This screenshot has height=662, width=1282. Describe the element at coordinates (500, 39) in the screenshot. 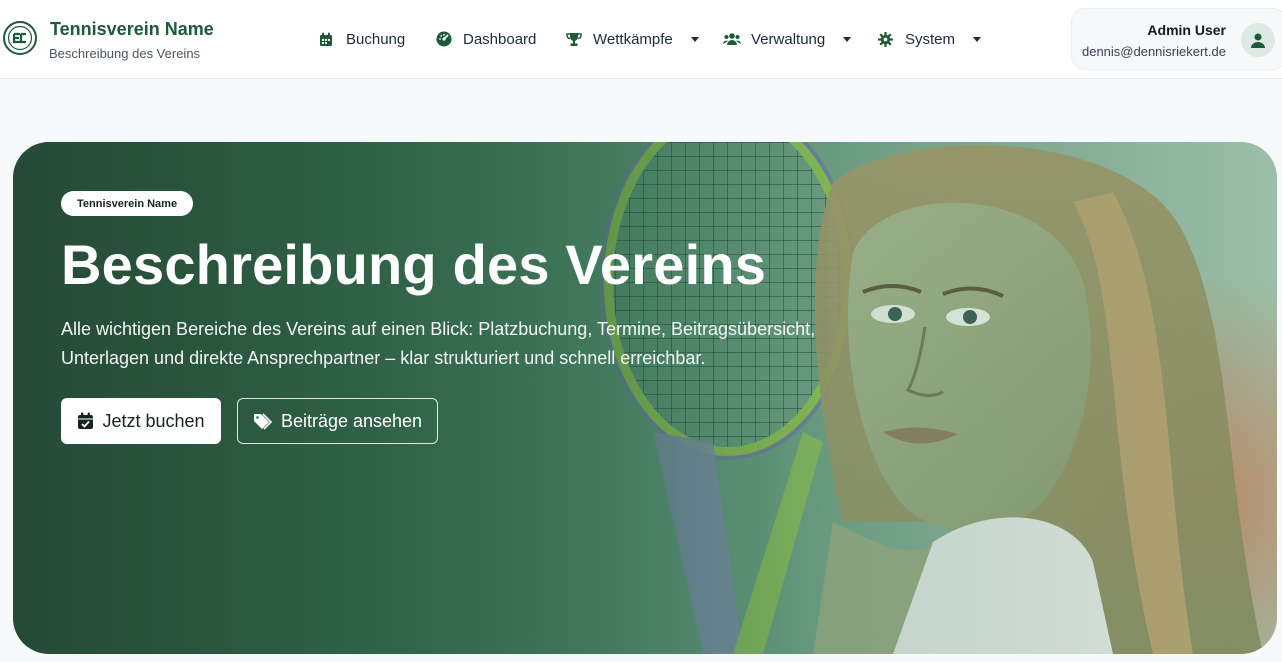

I see `nav-label: Dashboard` at that location.